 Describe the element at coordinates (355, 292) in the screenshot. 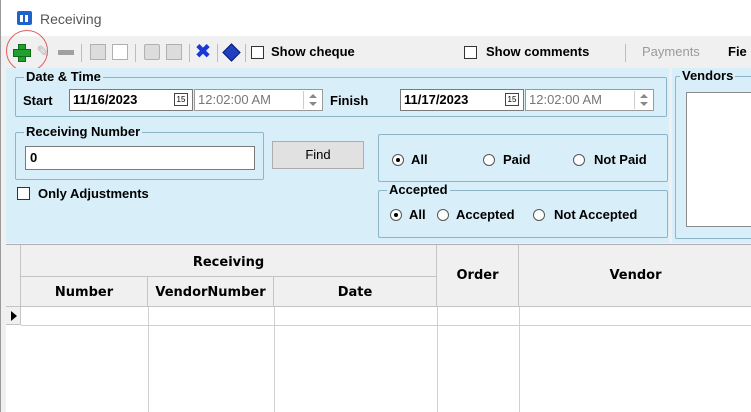

I see `column-header-date: Date` at that location.